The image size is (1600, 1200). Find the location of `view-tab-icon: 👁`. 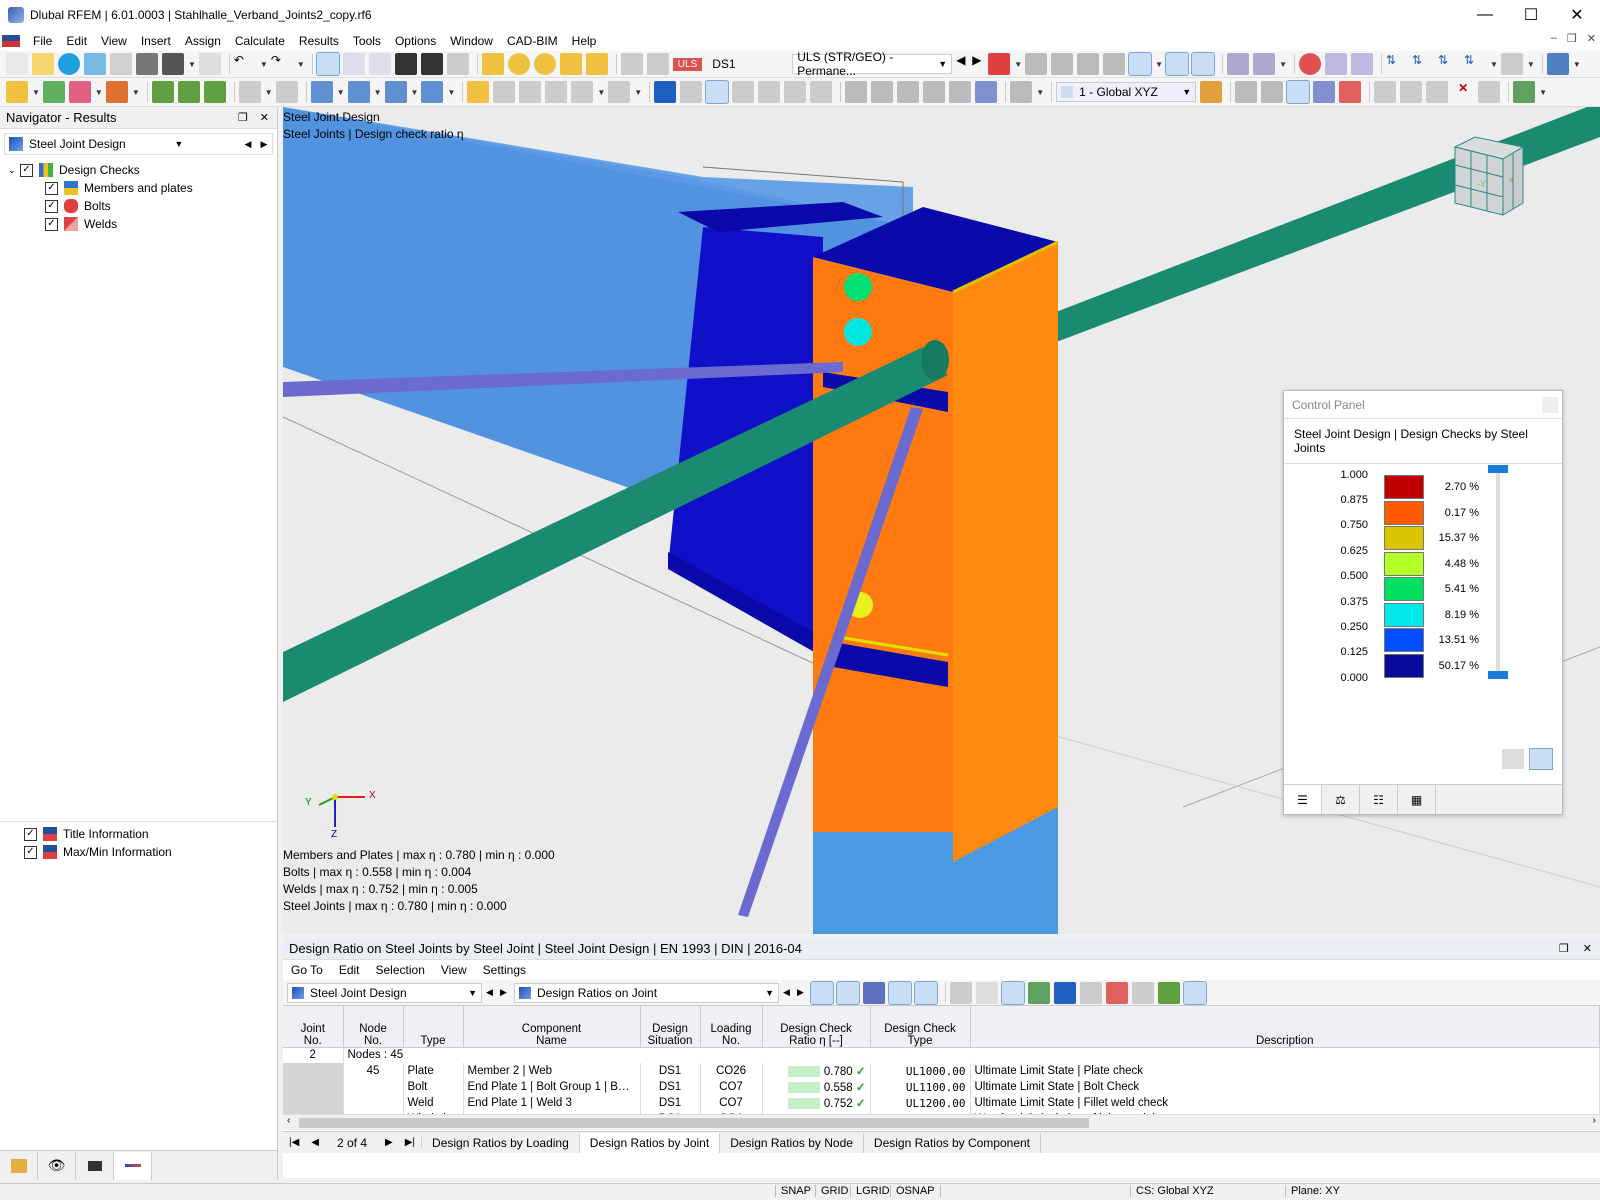

view-tab-icon: 👁 is located at coordinates (57, 1165).